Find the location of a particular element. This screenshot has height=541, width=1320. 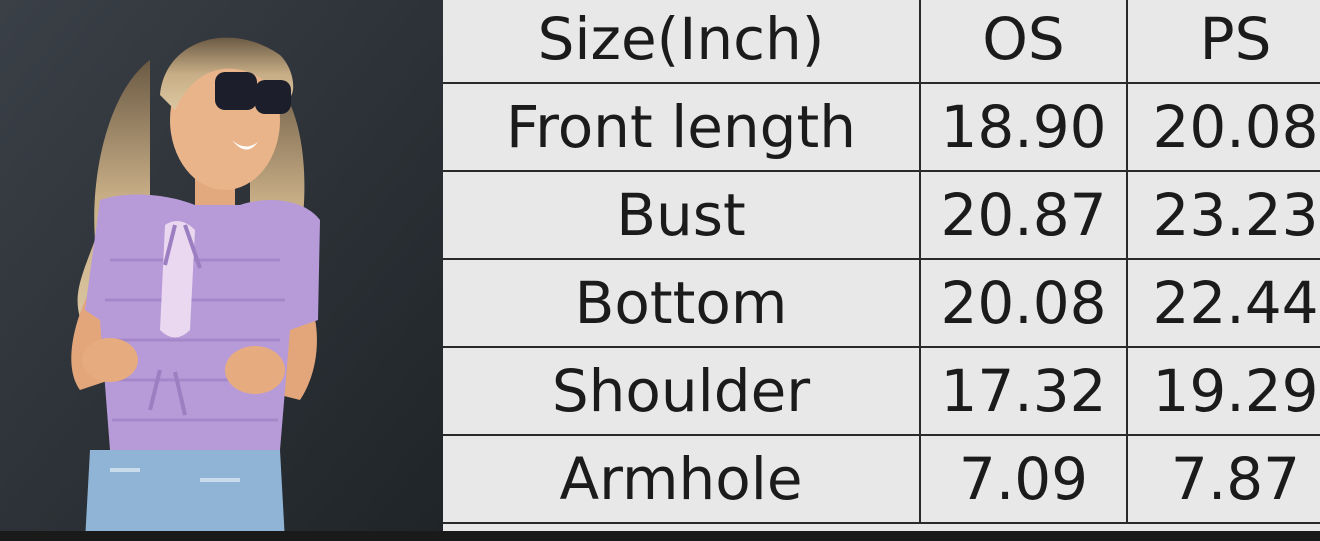

table-header-row: Size(Inch) OS PS is located at coordinates (881, 42).